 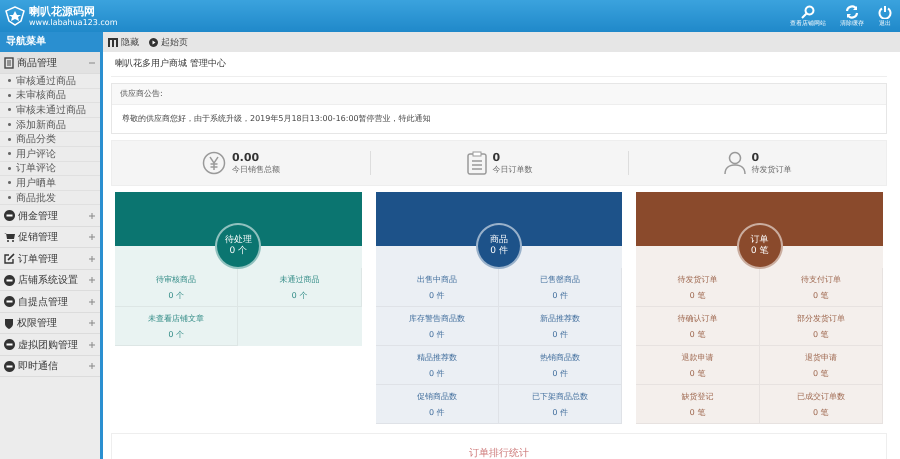 I want to click on stat-cell: 已售罄商品 0 件, so click(x=560, y=287).